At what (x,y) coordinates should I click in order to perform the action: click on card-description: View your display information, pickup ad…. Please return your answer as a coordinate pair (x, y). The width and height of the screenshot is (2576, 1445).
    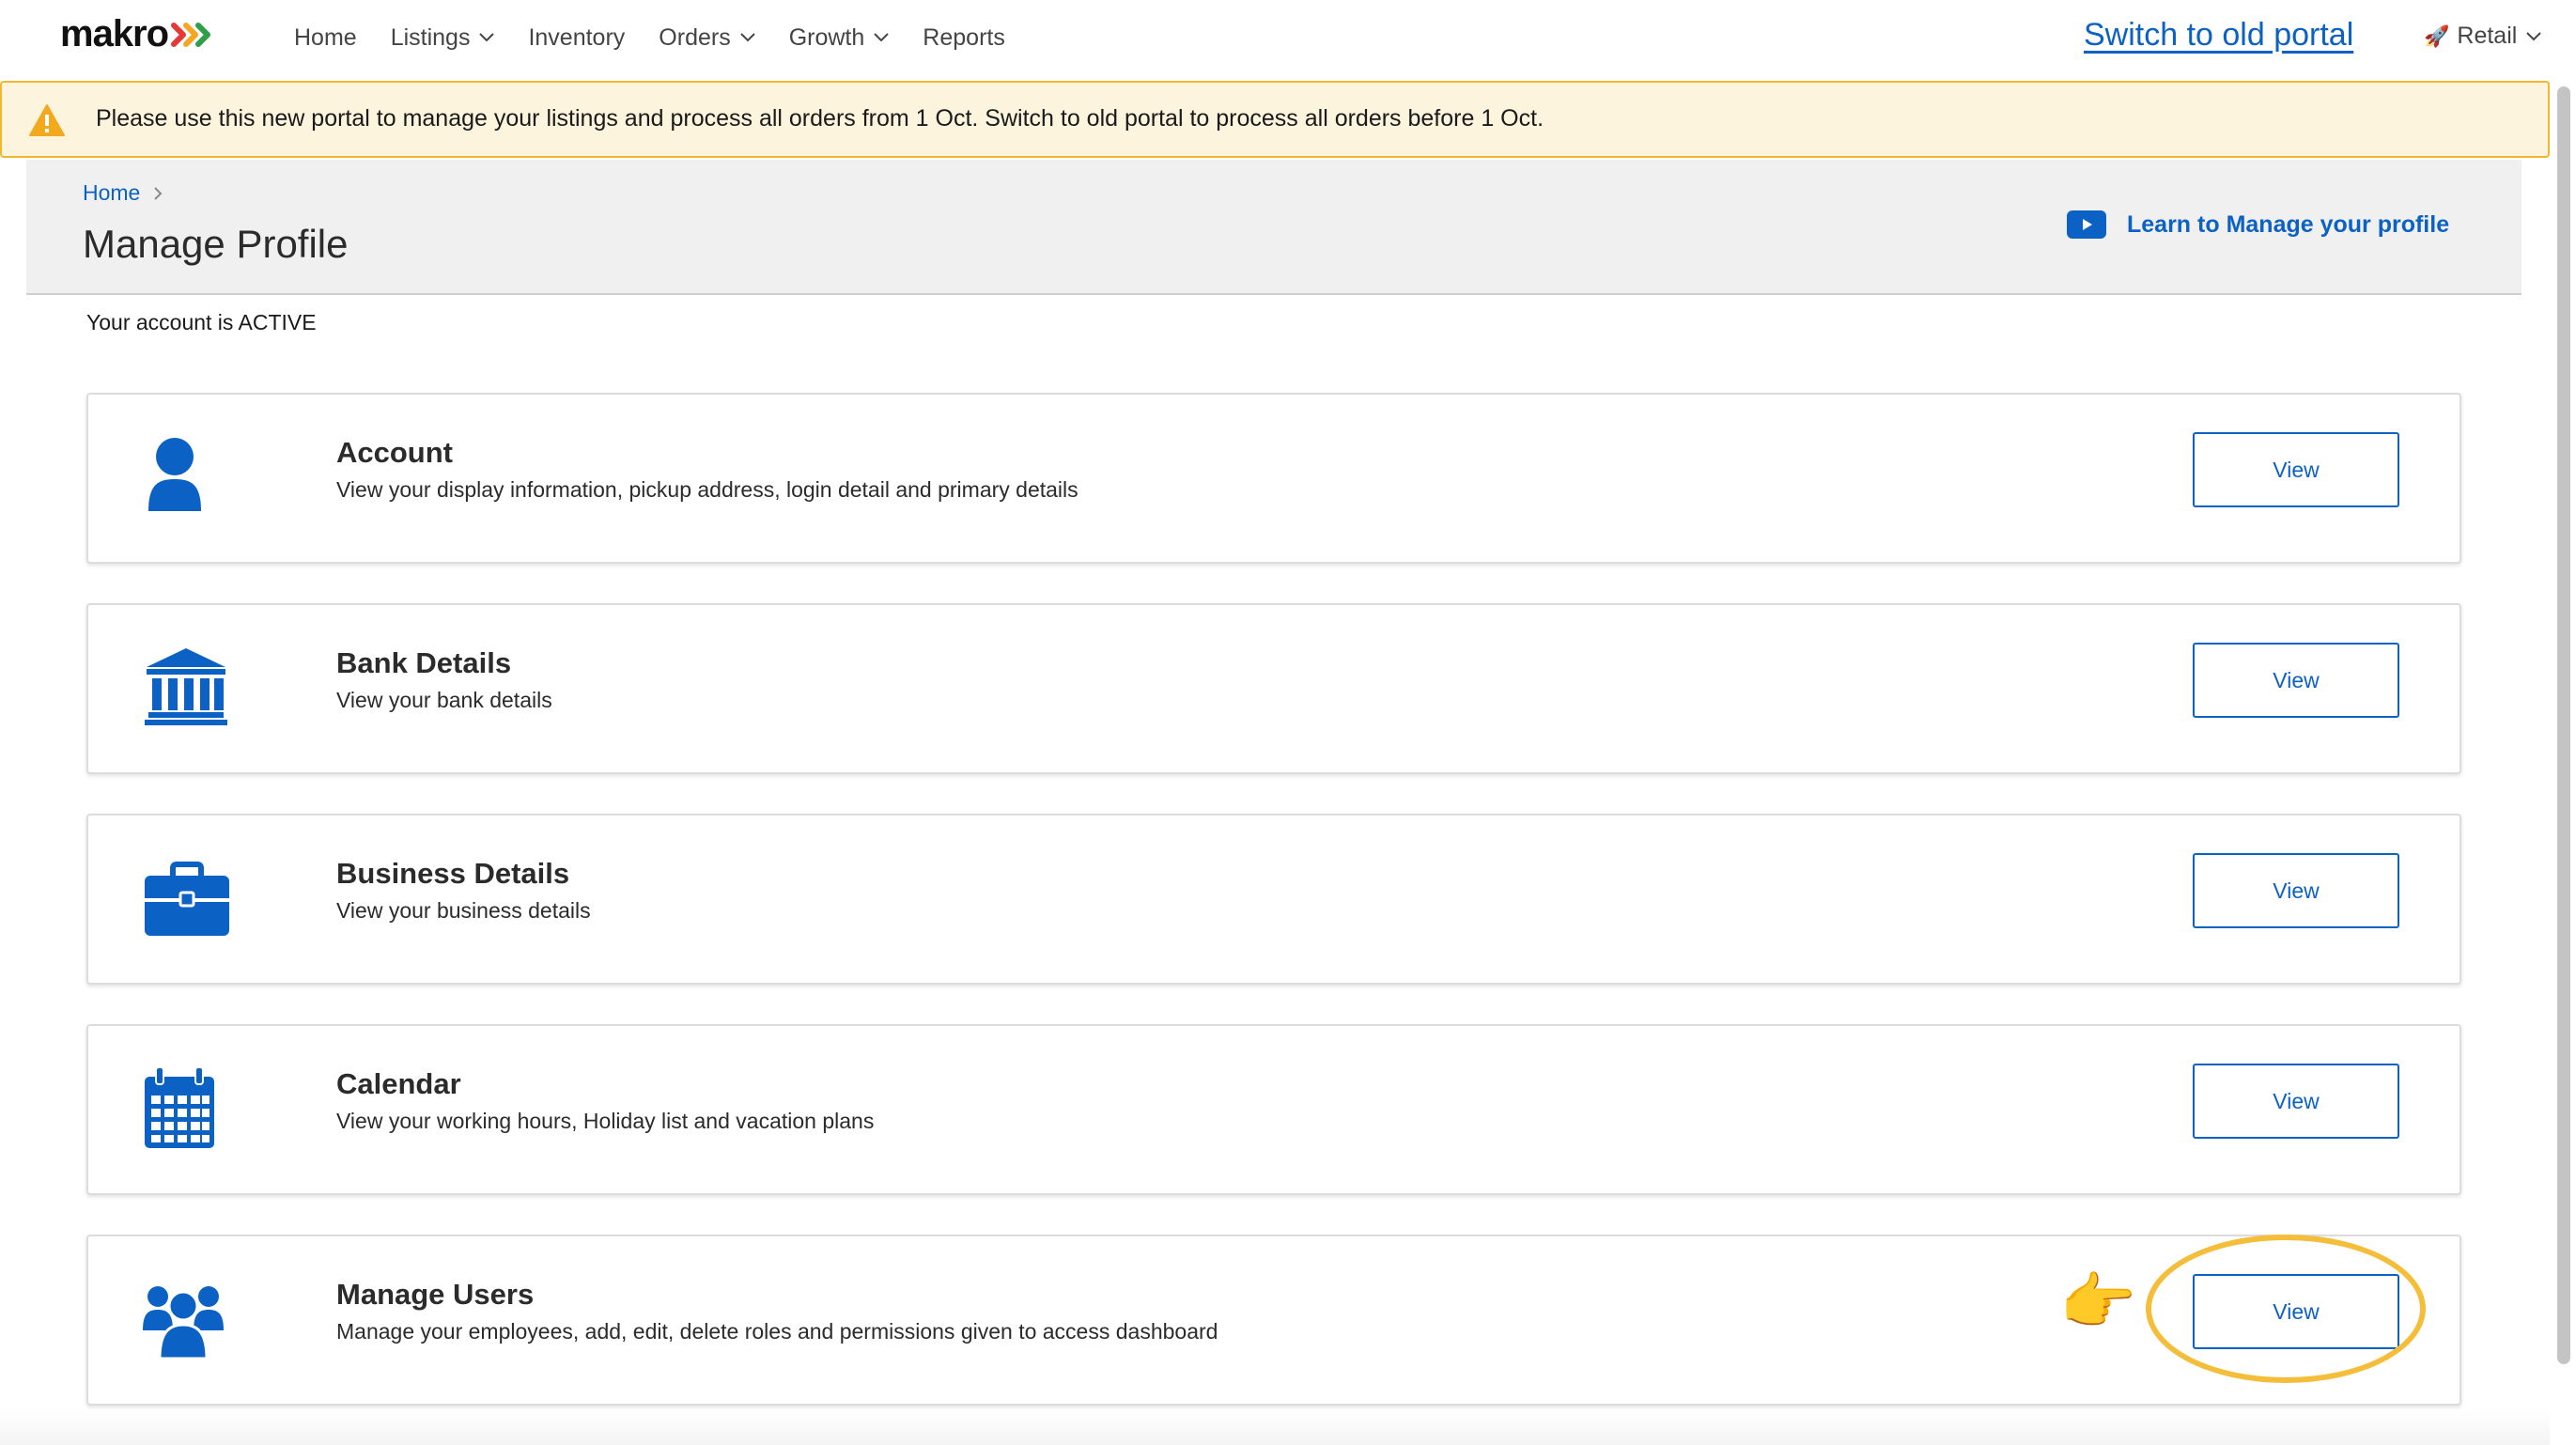
    Looking at the image, I should click on (708, 490).